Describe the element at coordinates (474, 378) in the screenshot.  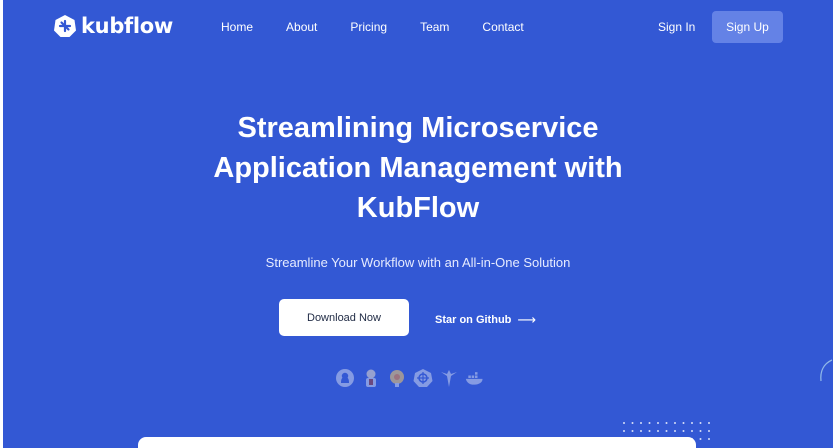
I see `docker-icon` at that location.